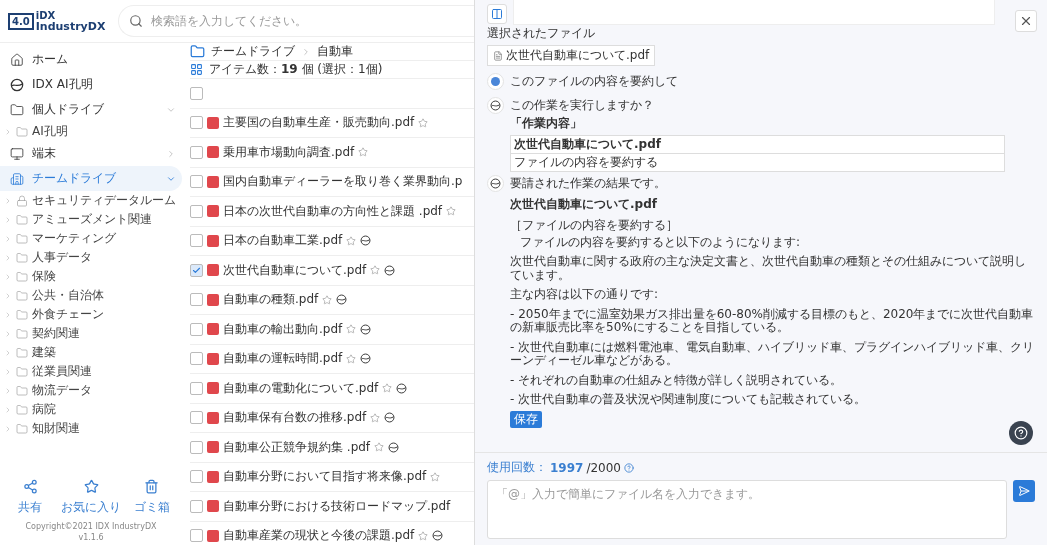 The width and height of the screenshot is (1047, 545). I want to click on table-cell: ファイルの内容を要約する, so click(757, 162).